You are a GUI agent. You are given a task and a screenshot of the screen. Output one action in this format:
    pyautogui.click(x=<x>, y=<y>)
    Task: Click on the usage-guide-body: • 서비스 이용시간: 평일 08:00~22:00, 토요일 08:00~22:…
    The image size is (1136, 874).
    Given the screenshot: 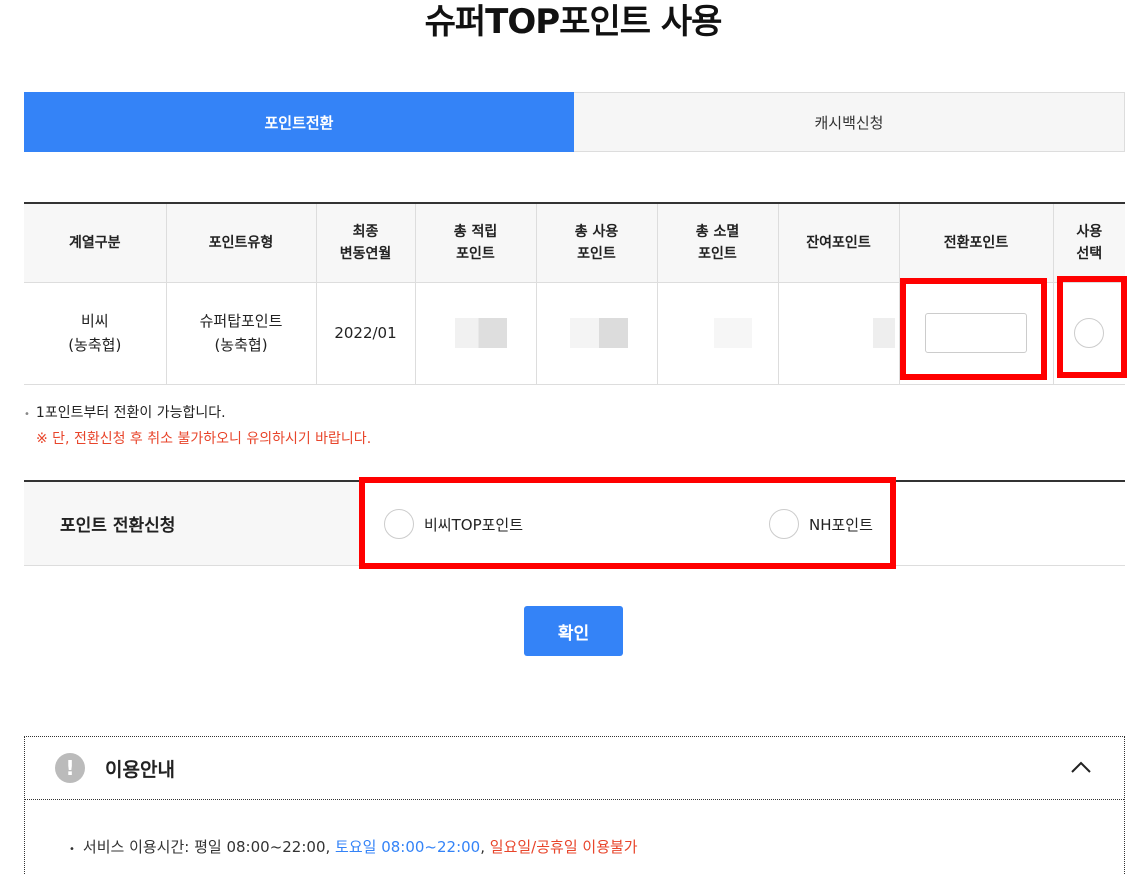 What is the action you would take?
    pyautogui.click(x=353, y=847)
    